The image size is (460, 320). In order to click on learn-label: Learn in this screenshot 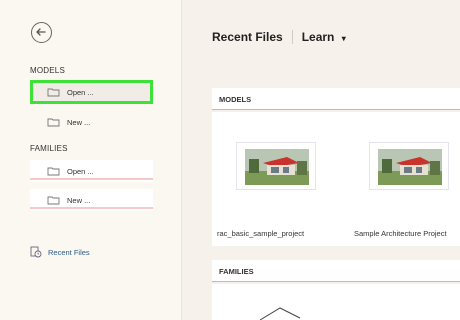, I will do `click(318, 37)`.